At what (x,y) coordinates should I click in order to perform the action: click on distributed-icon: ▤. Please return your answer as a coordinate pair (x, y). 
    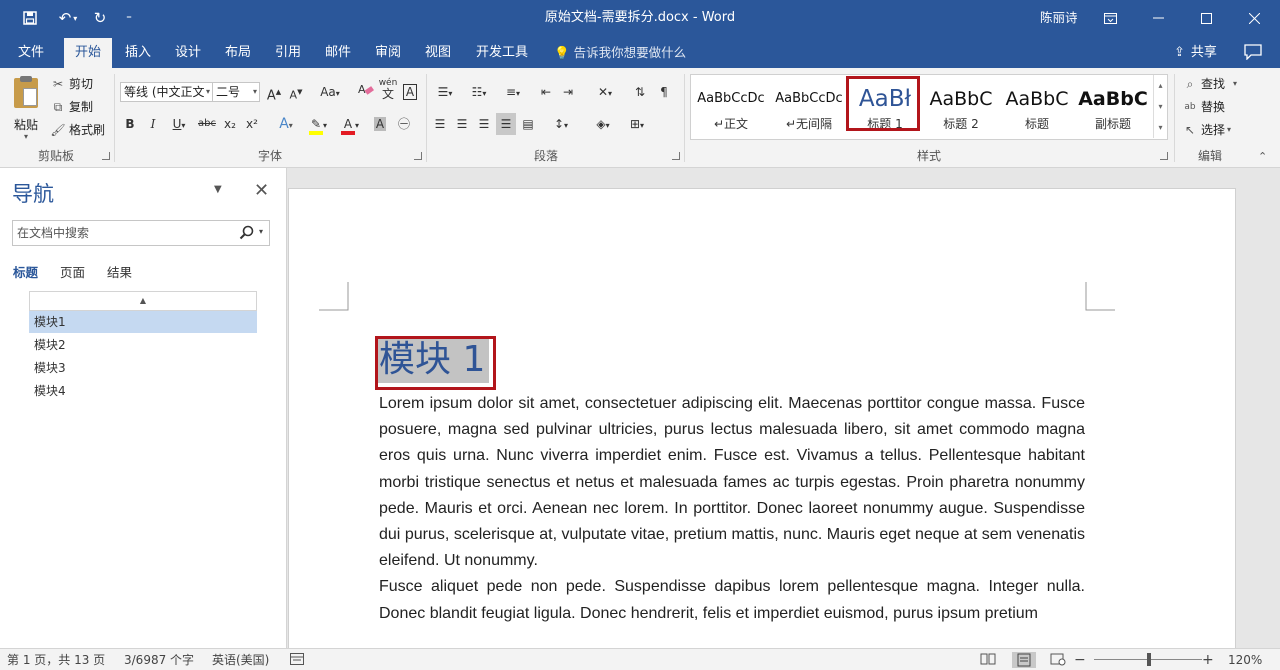
    Looking at the image, I should click on (528, 124).